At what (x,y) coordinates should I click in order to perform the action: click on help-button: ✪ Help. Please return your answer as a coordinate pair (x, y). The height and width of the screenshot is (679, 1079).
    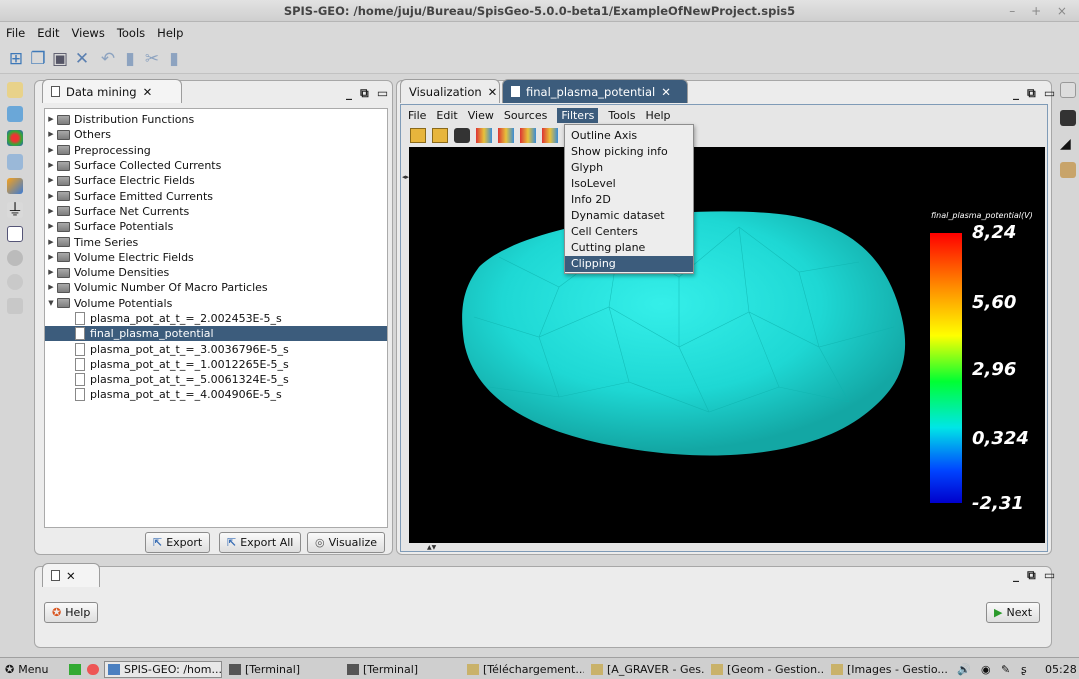
    Looking at the image, I should click on (71, 612).